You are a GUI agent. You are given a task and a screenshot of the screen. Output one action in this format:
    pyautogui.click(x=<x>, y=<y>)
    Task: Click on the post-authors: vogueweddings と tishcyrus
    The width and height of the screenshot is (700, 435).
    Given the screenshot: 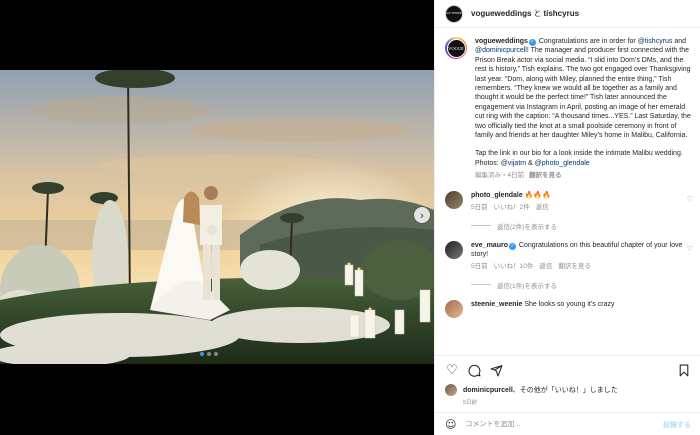 What is the action you would take?
    pyautogui.click(x=525, y=13)
    